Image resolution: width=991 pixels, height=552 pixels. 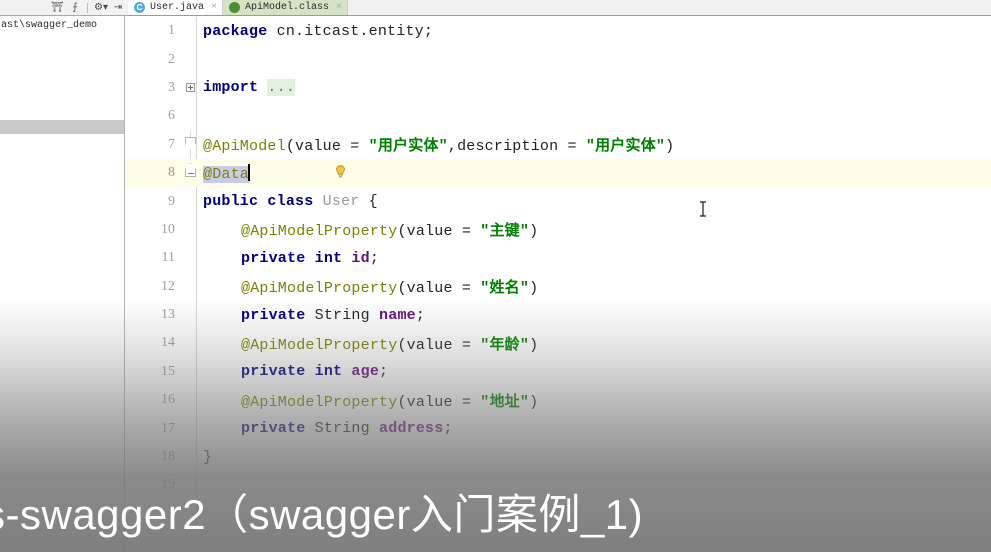 I want to click on code-token: "用户实体", so click(x=408, y=147).